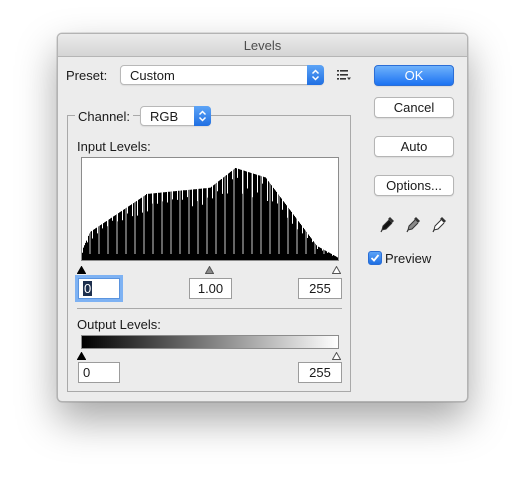  What do you see at coordinates (99, 372) in the screenshot?
I see `output-black-field: 0` at bounding box center [99, 372].